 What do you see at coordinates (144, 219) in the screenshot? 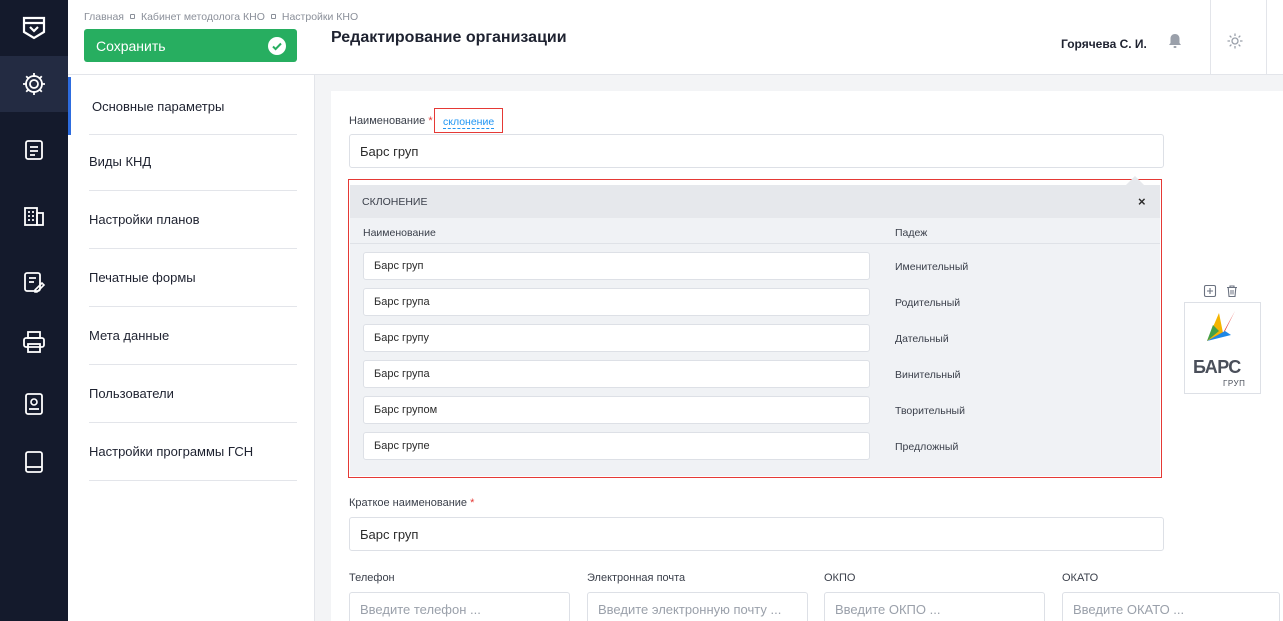
I see `sidebar-item-label: Настройки планов` at bounding box center [144, 219].